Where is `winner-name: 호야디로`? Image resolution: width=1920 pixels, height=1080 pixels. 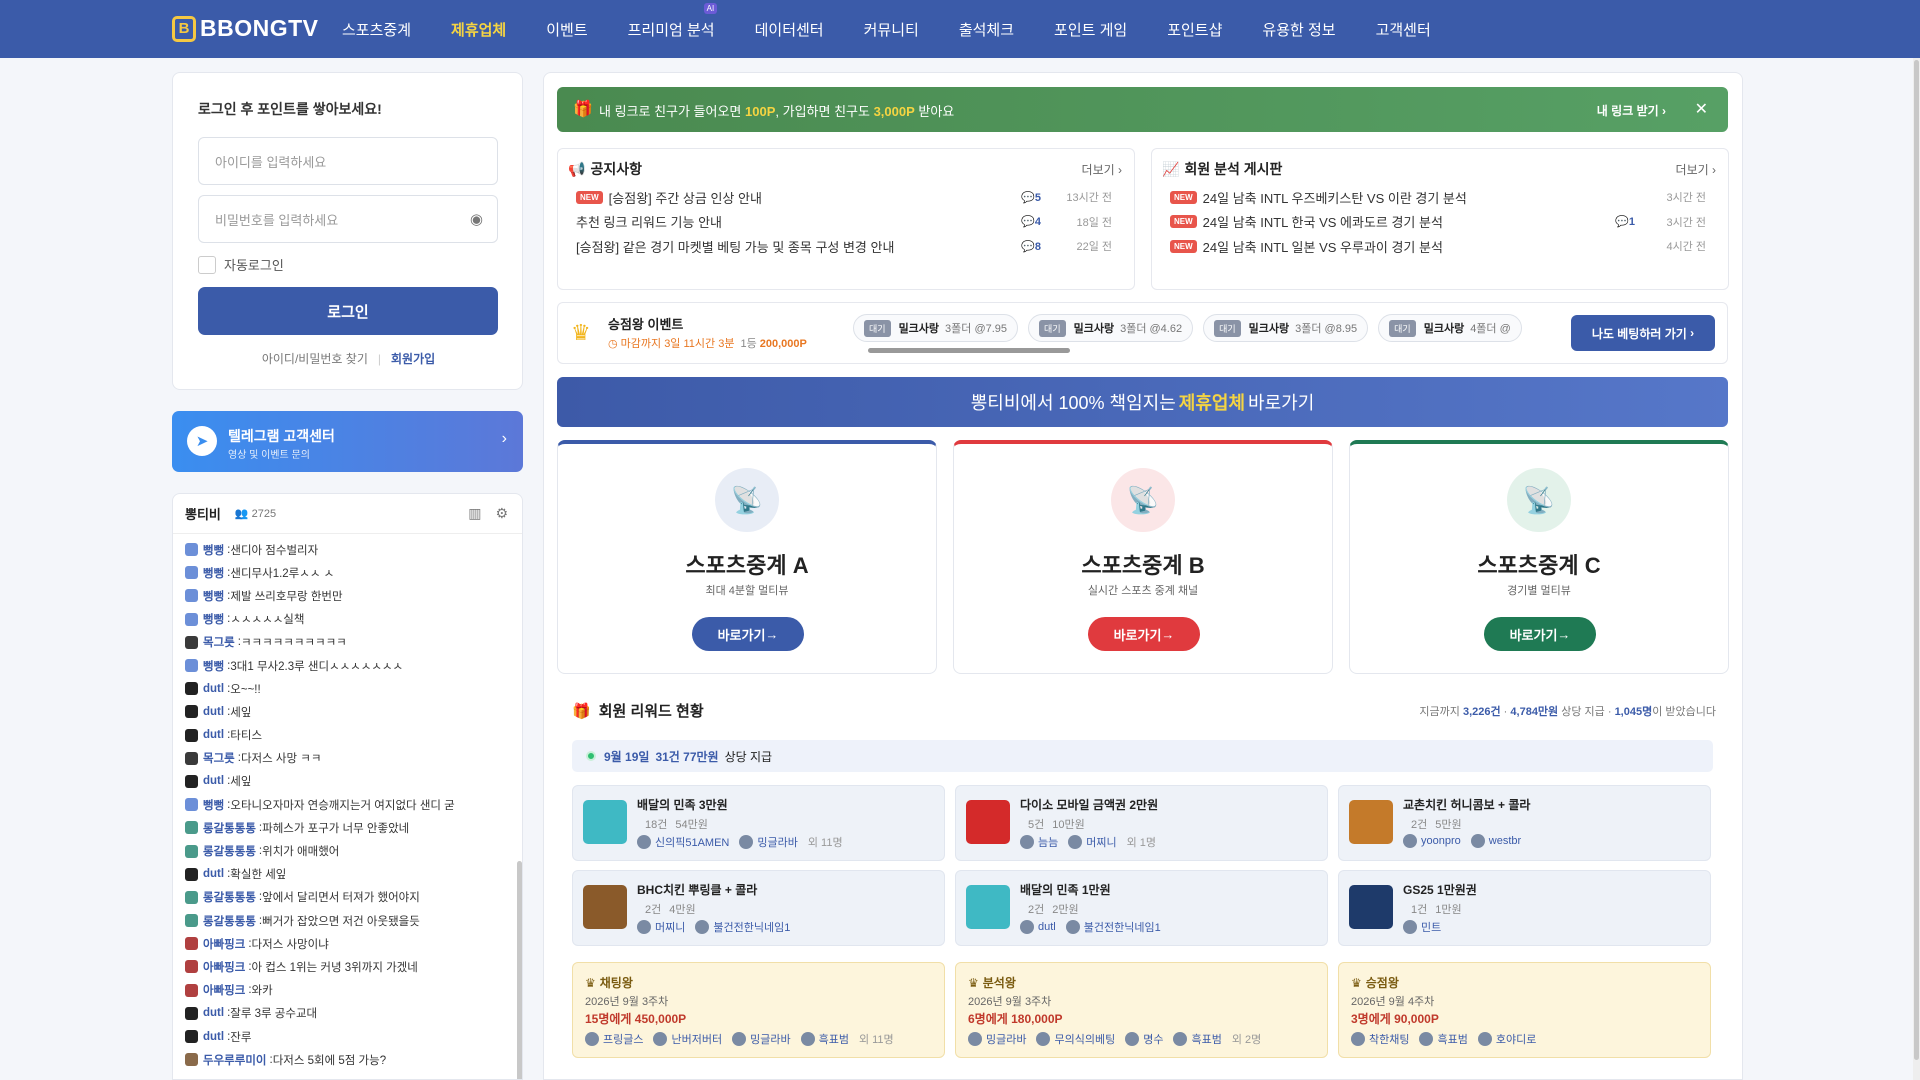 winner-name: 호야디로 is located at coordinates (1516, 1039).